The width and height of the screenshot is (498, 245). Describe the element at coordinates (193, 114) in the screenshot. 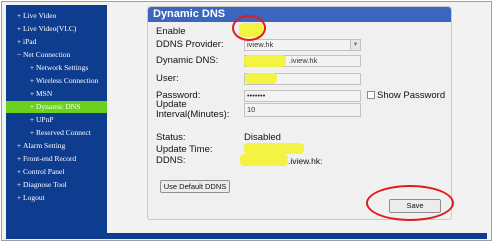

I see `update-interval-label-line2: Interval(Minutes):` at that location.